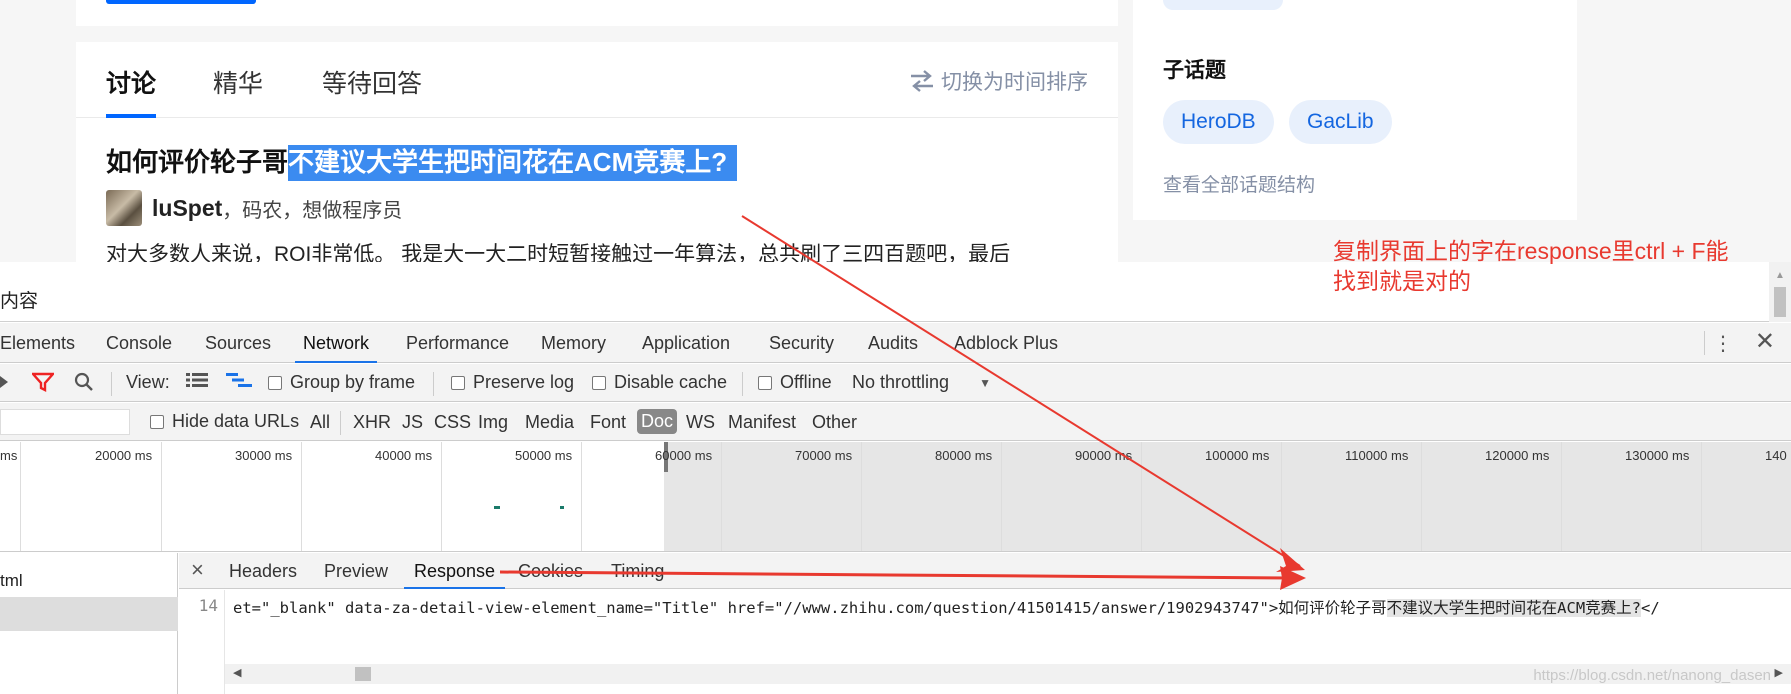 The height and width of the screenshot is (694, 1791). Describe the element at coordinates (637, 571) in the screenshot. I see `tab-timing: Timing` at that location.